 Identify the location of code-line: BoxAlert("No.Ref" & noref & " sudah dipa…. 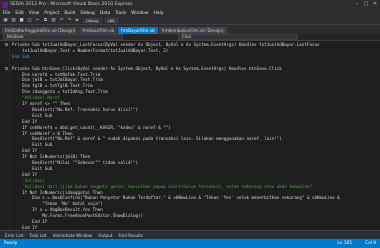
(147, 138).